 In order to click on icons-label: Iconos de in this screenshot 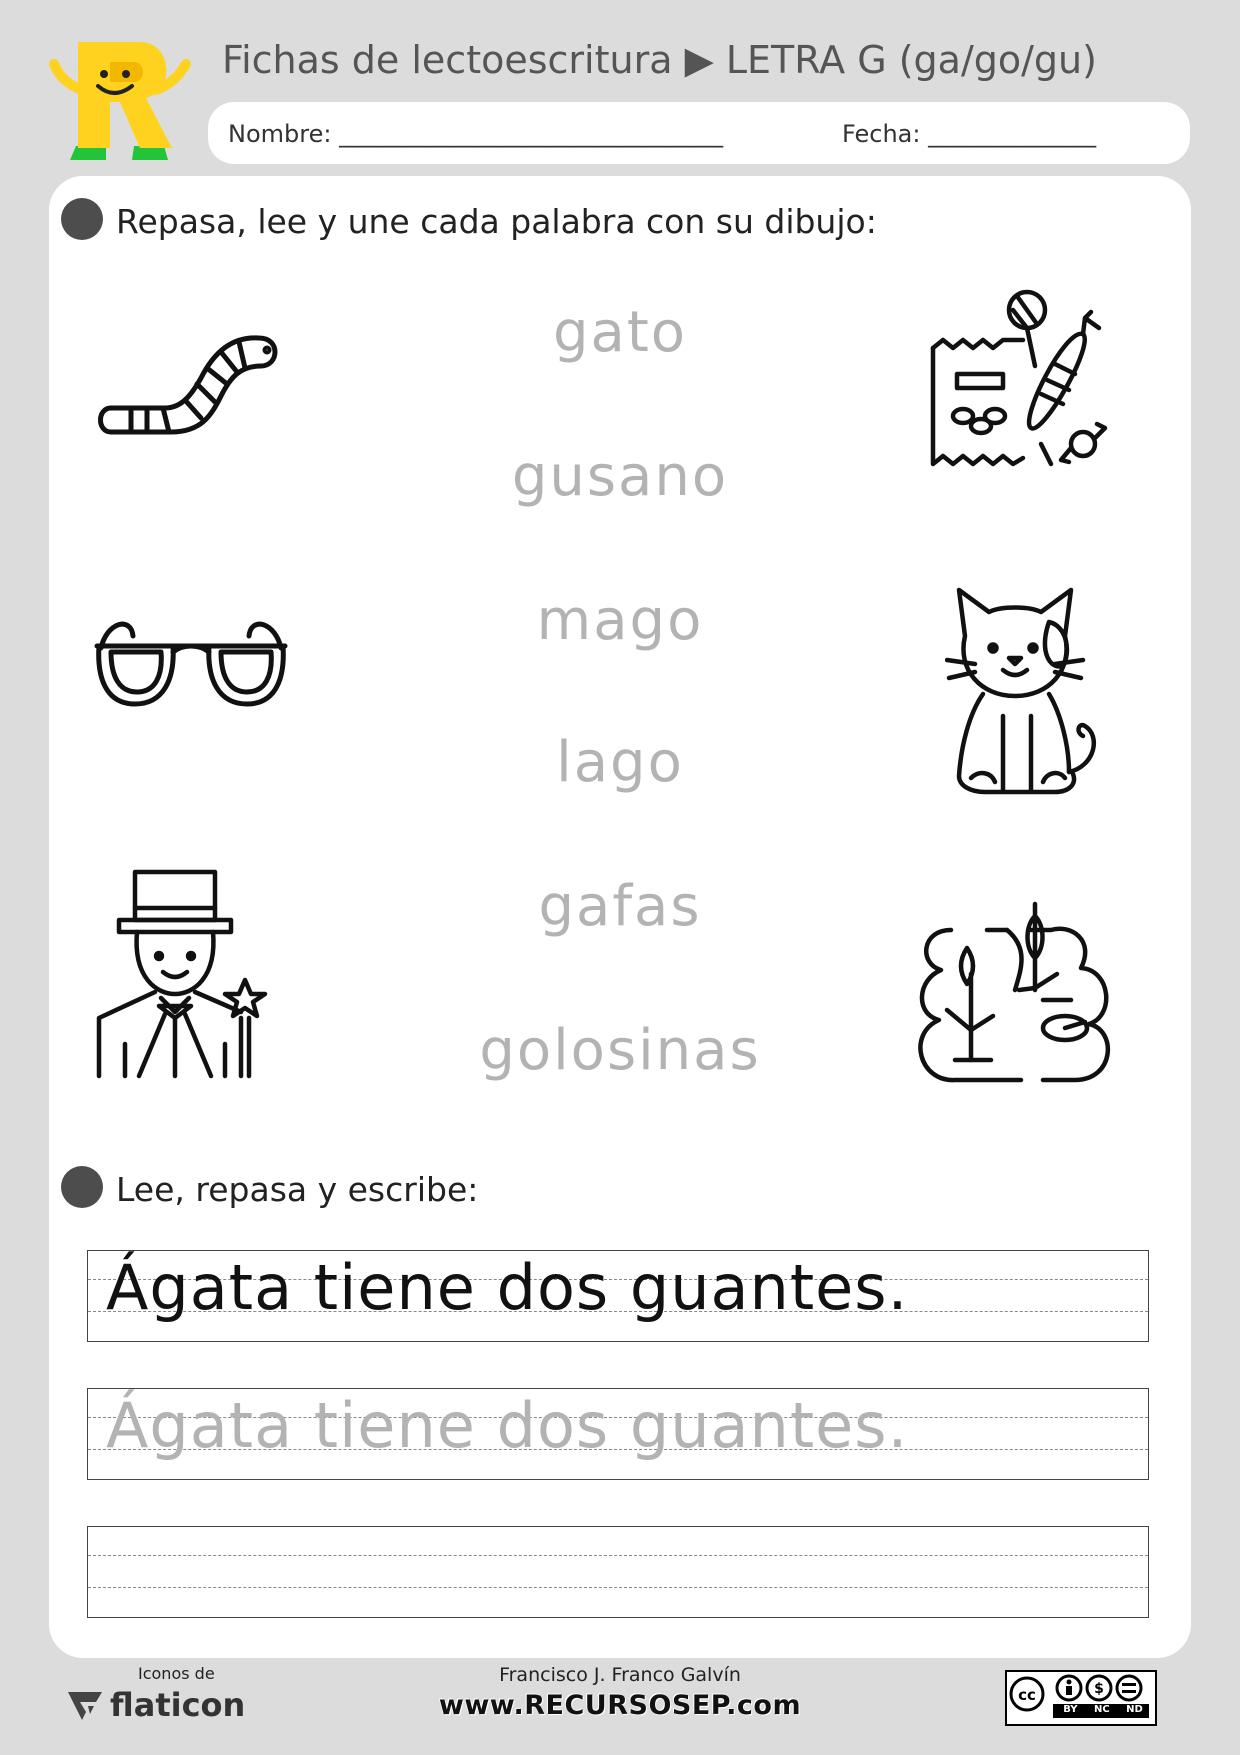, I will do `click(176, 1673)`.